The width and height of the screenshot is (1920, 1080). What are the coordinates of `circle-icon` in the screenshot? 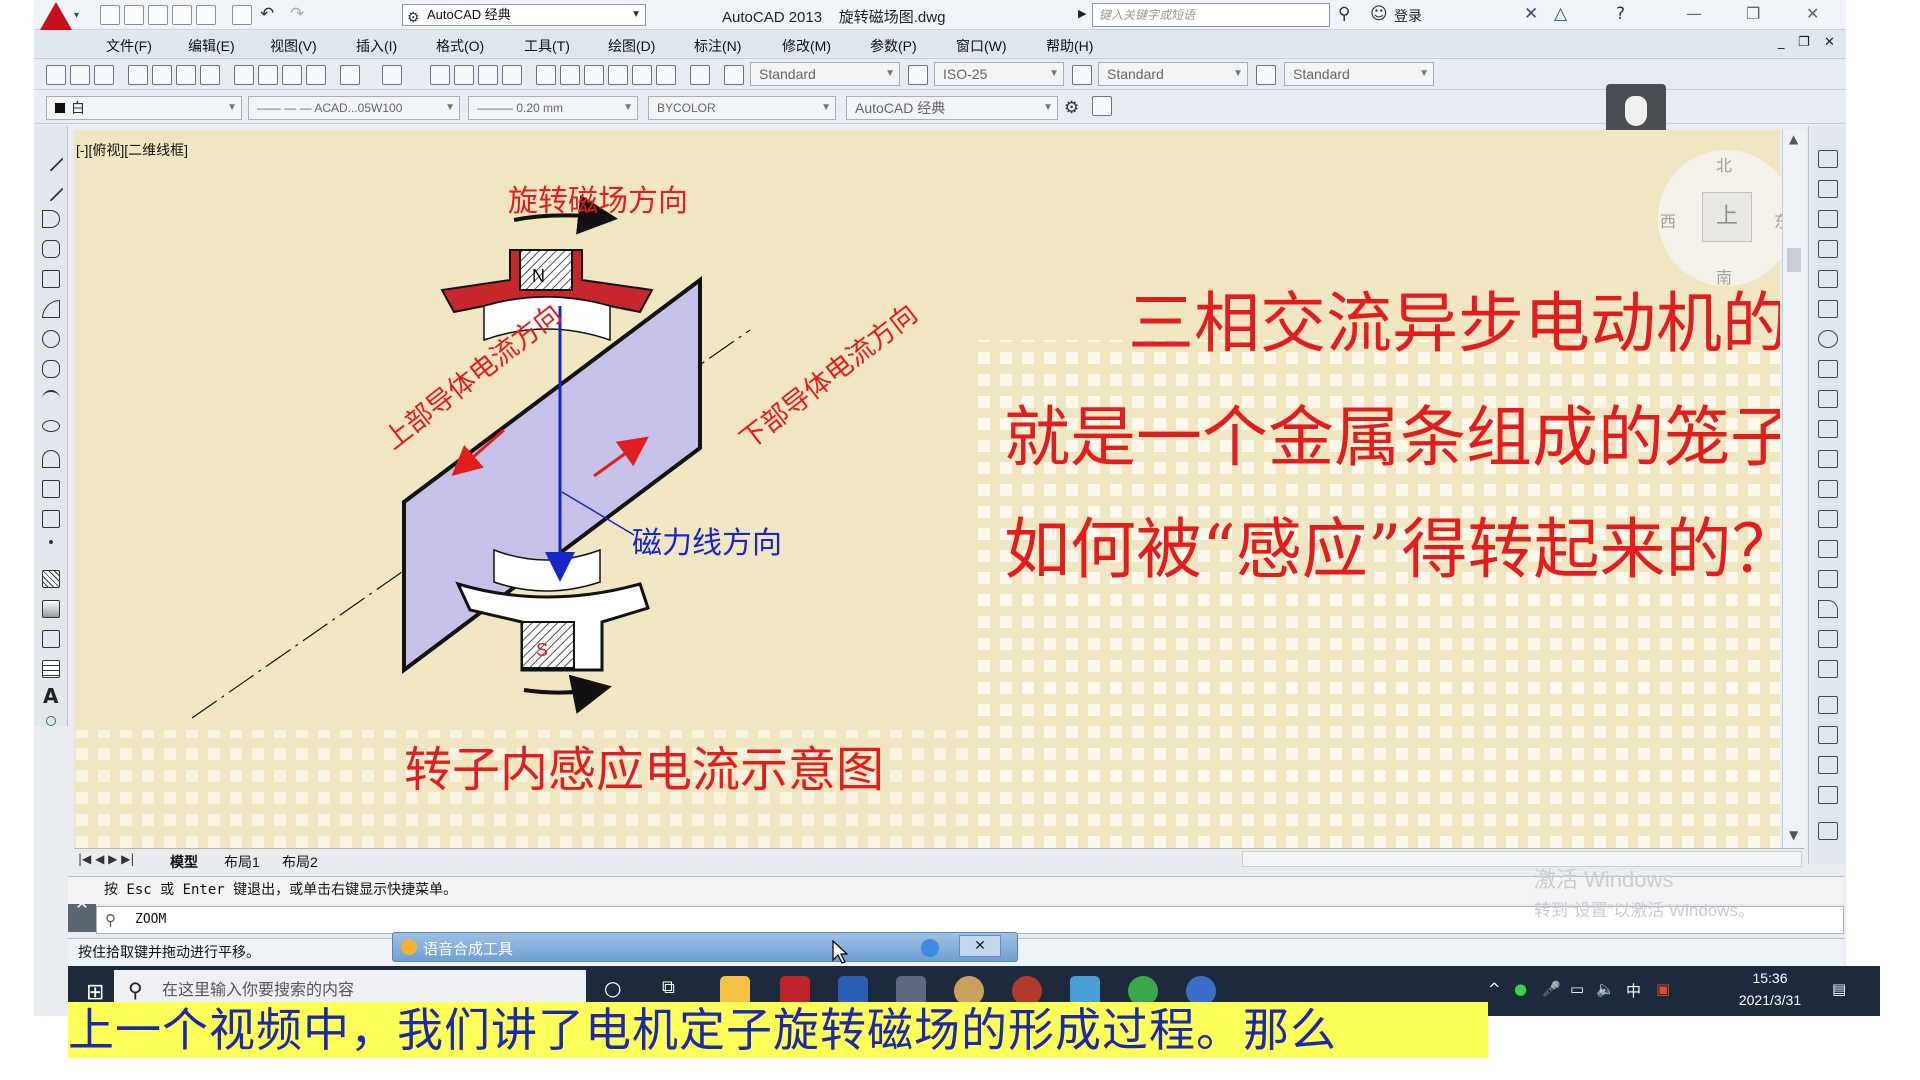 It's located at (51, 339).